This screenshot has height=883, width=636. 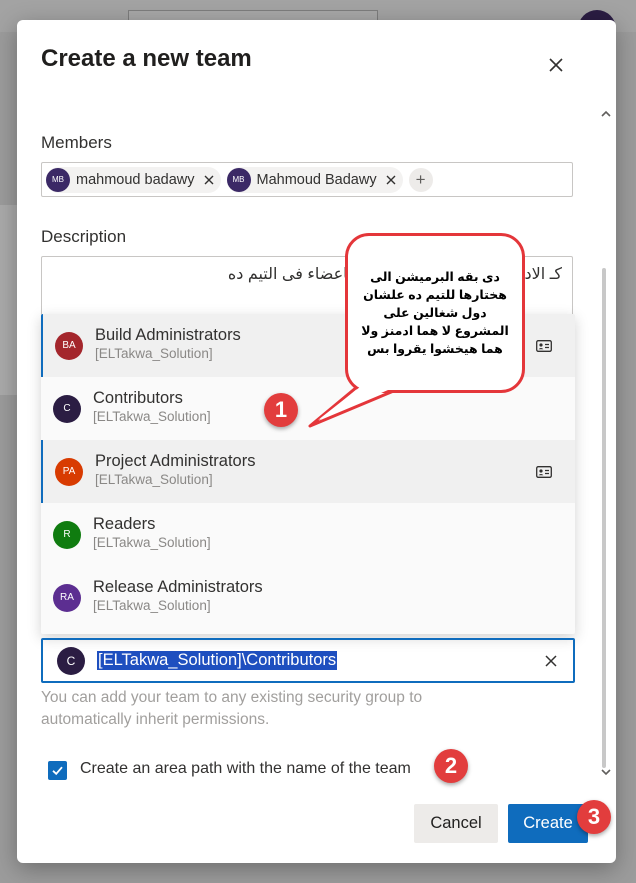 What do you see at coordinates (451, 766) in the screenshot?
I see `annotation-badge-2: 2` at bounding box center [451, 766].